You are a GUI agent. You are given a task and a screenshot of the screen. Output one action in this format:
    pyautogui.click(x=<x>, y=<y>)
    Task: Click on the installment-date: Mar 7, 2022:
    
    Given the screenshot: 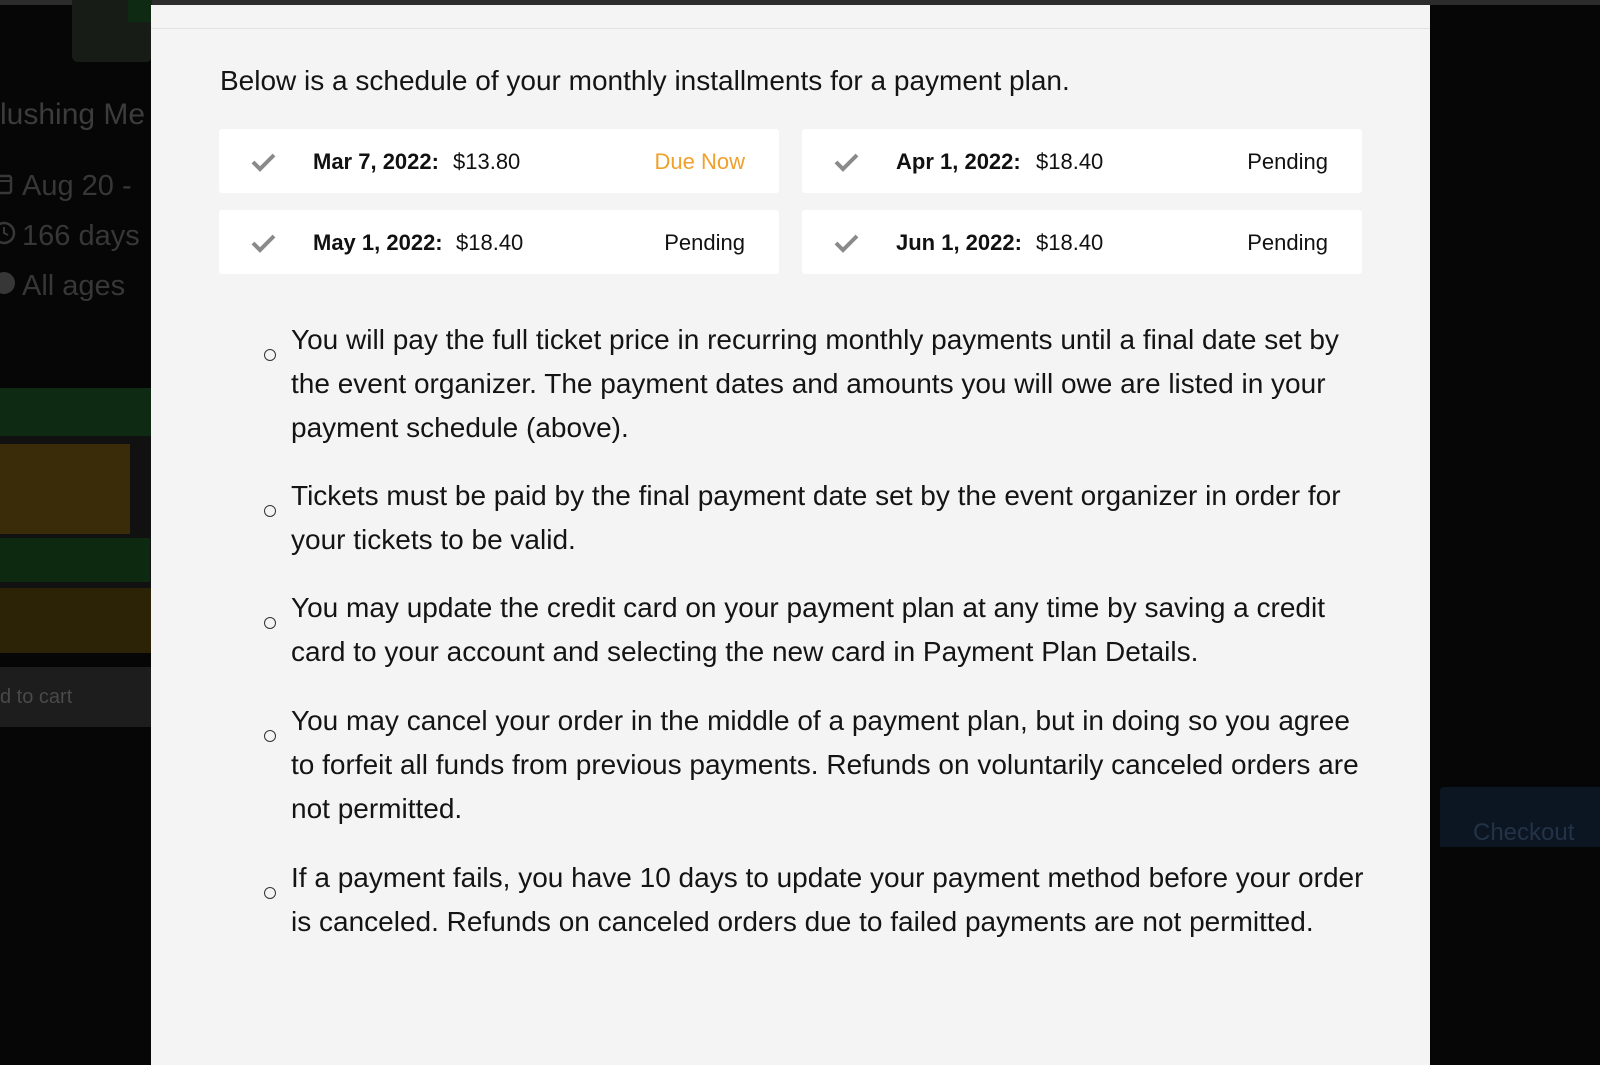 What is the action you would take?
    pyautogui.click(x=376, y=161)
    